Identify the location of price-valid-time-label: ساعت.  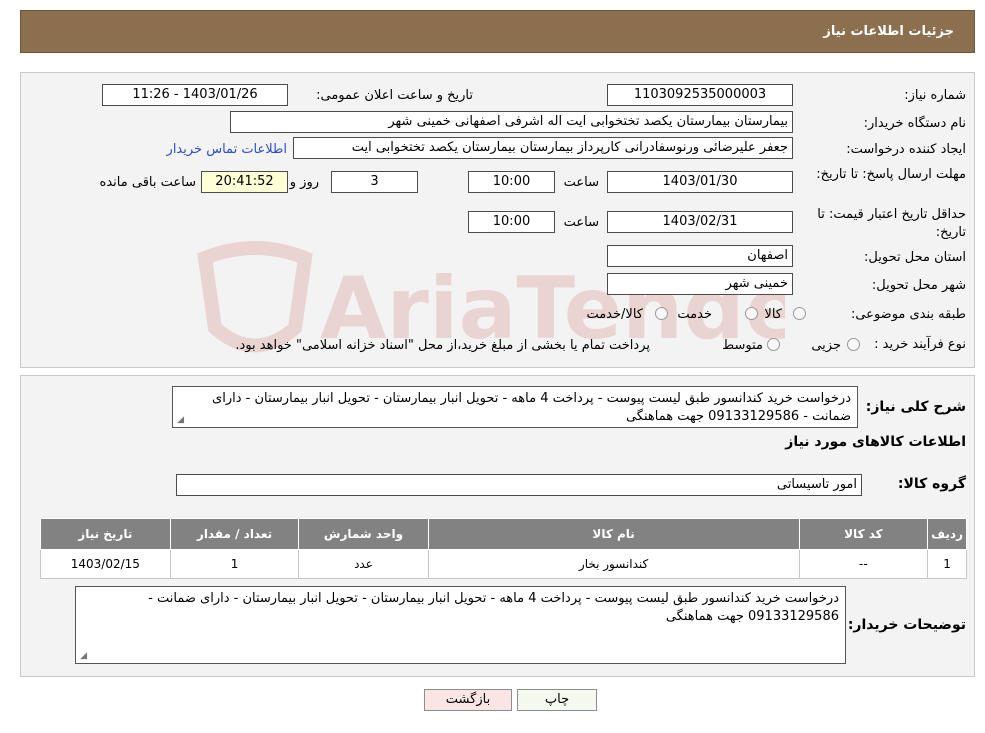
(581, 222).